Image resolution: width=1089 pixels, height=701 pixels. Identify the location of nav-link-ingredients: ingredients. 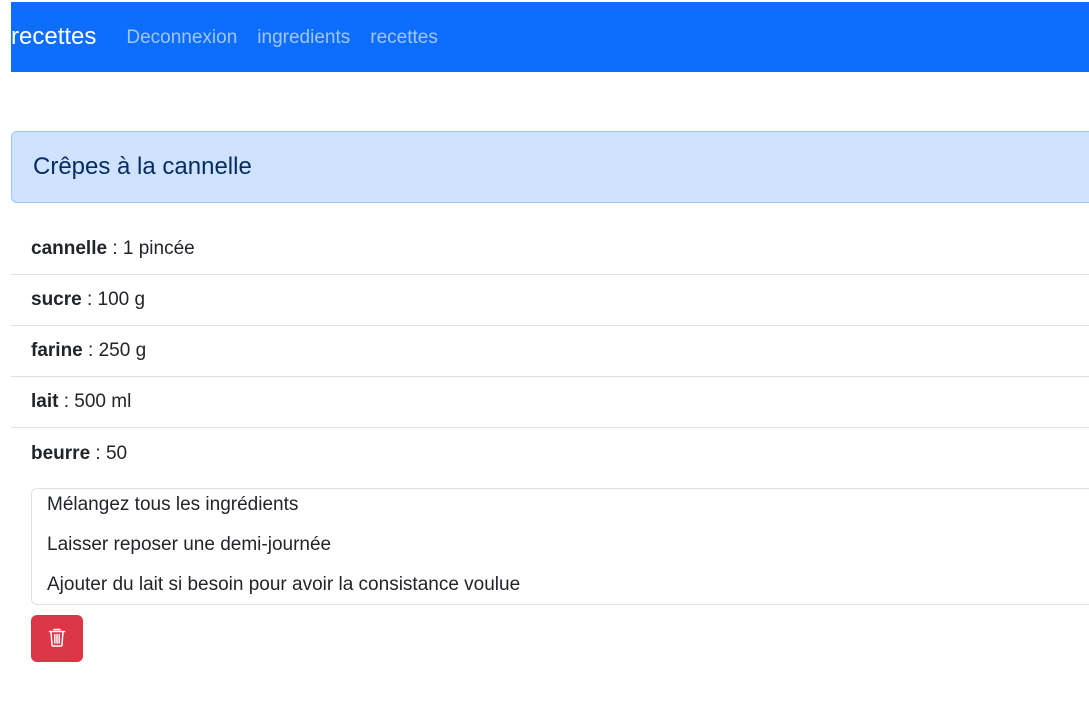
(303, 37).